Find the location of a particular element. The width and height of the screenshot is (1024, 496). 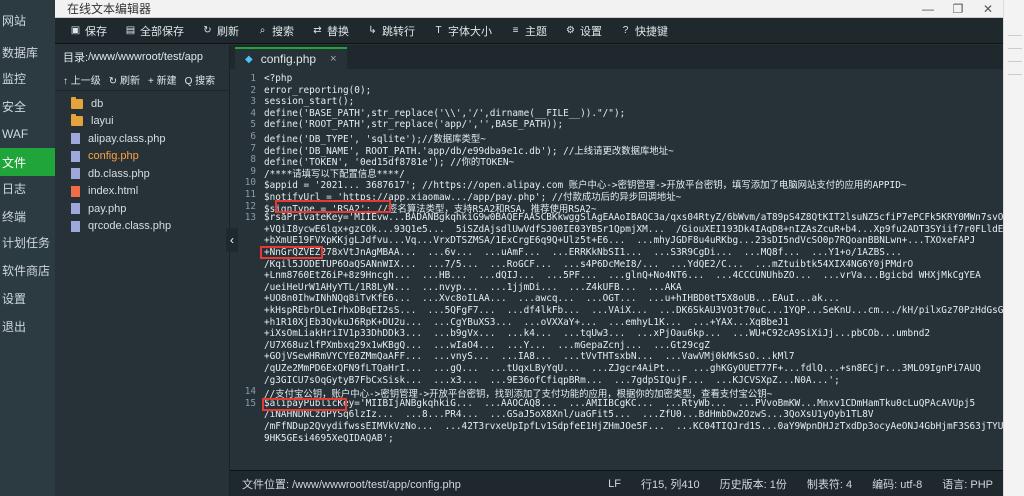

tab-config-php: ◆ config.php × is located at coordinates (291, 58).